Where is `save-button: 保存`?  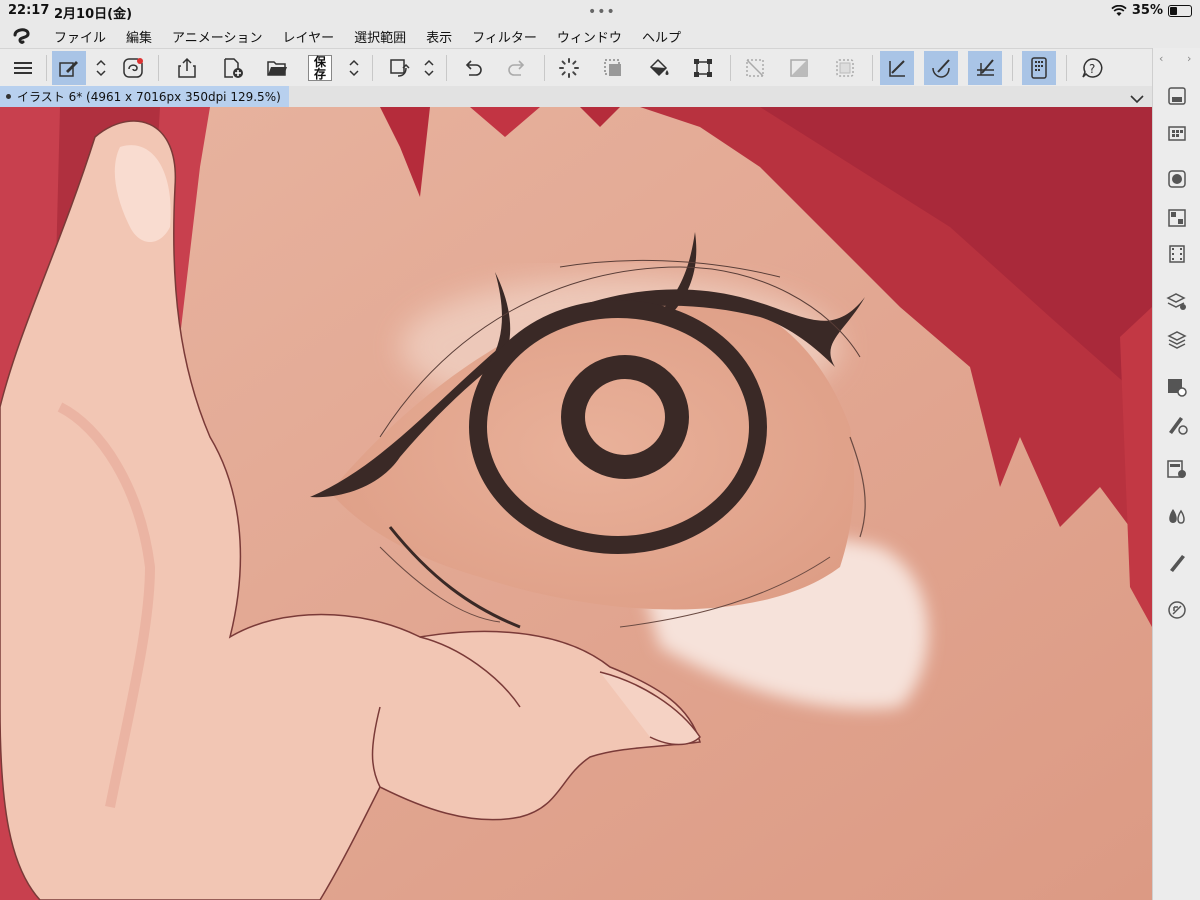
save-button: 保存 is located at coordinates (320, 68).